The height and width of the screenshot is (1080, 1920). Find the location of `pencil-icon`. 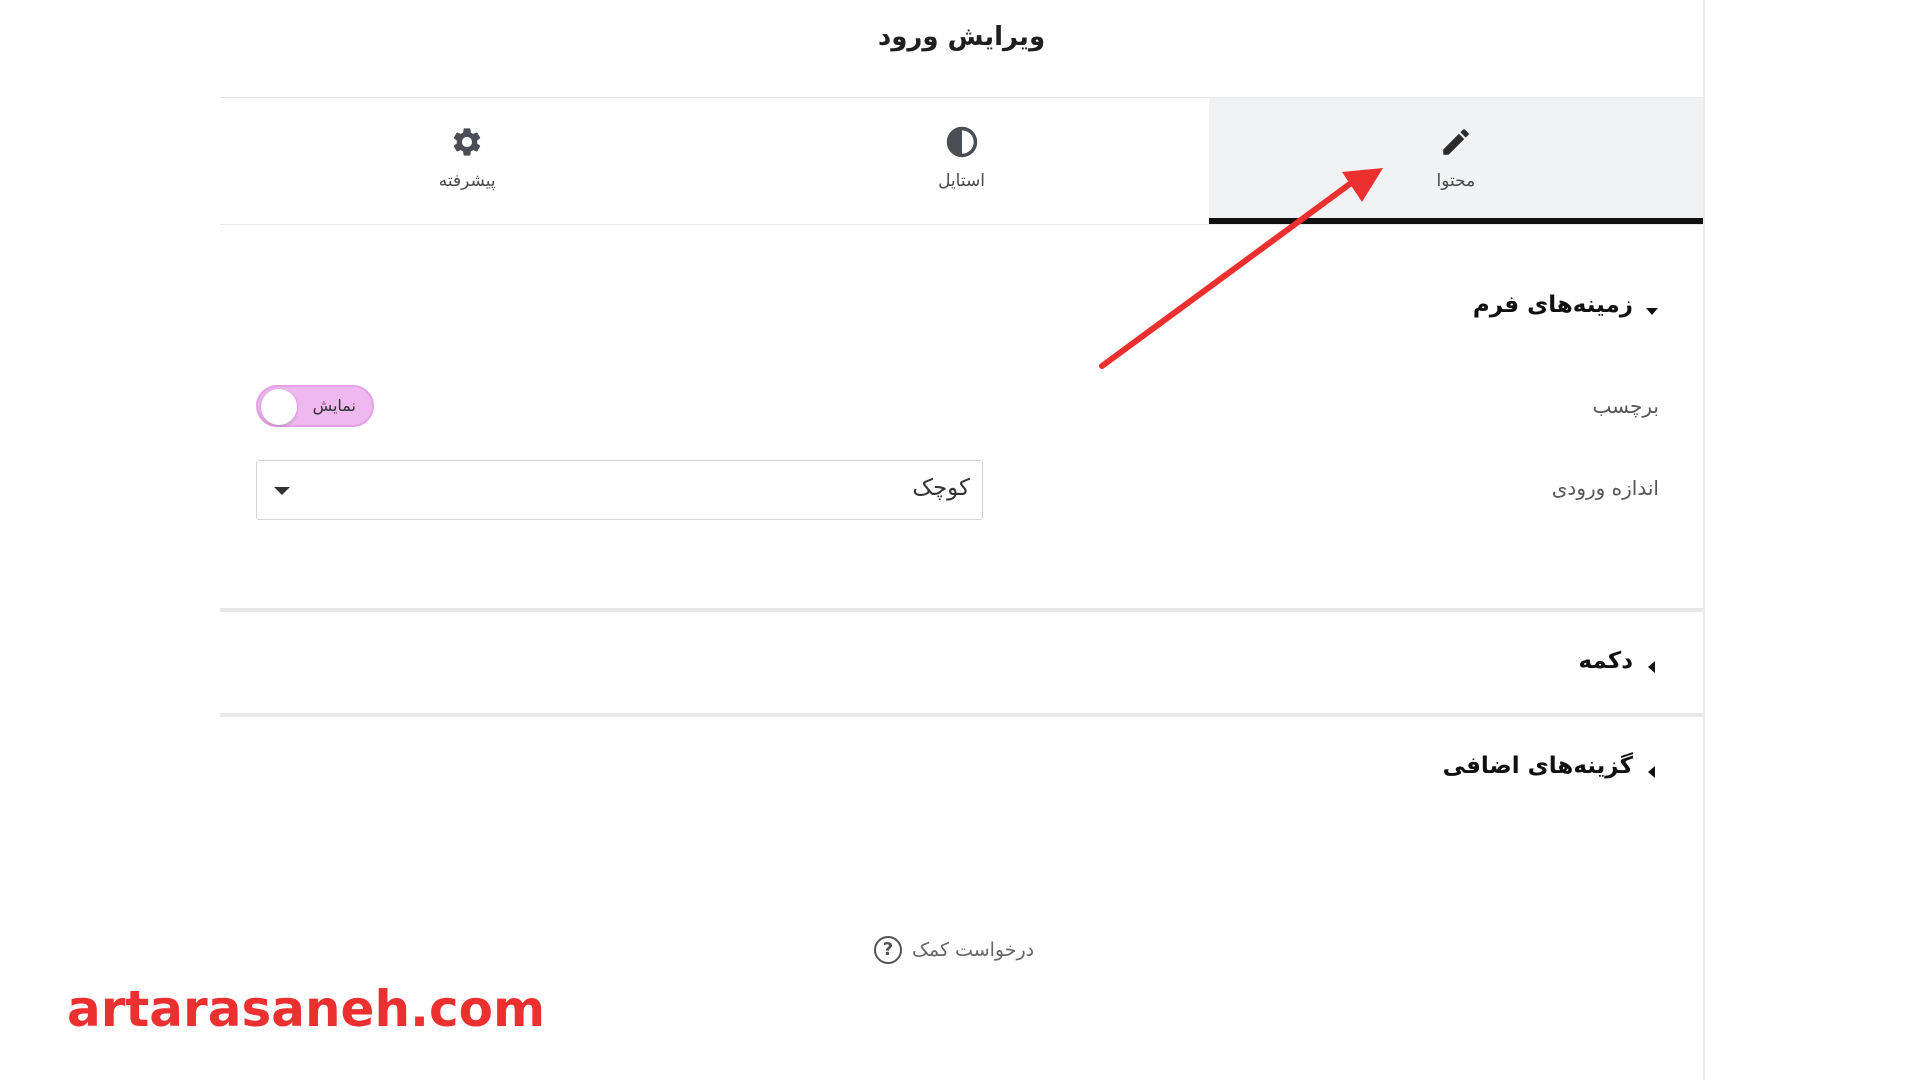

pencil-icon is located at coordinates (1456, 142).